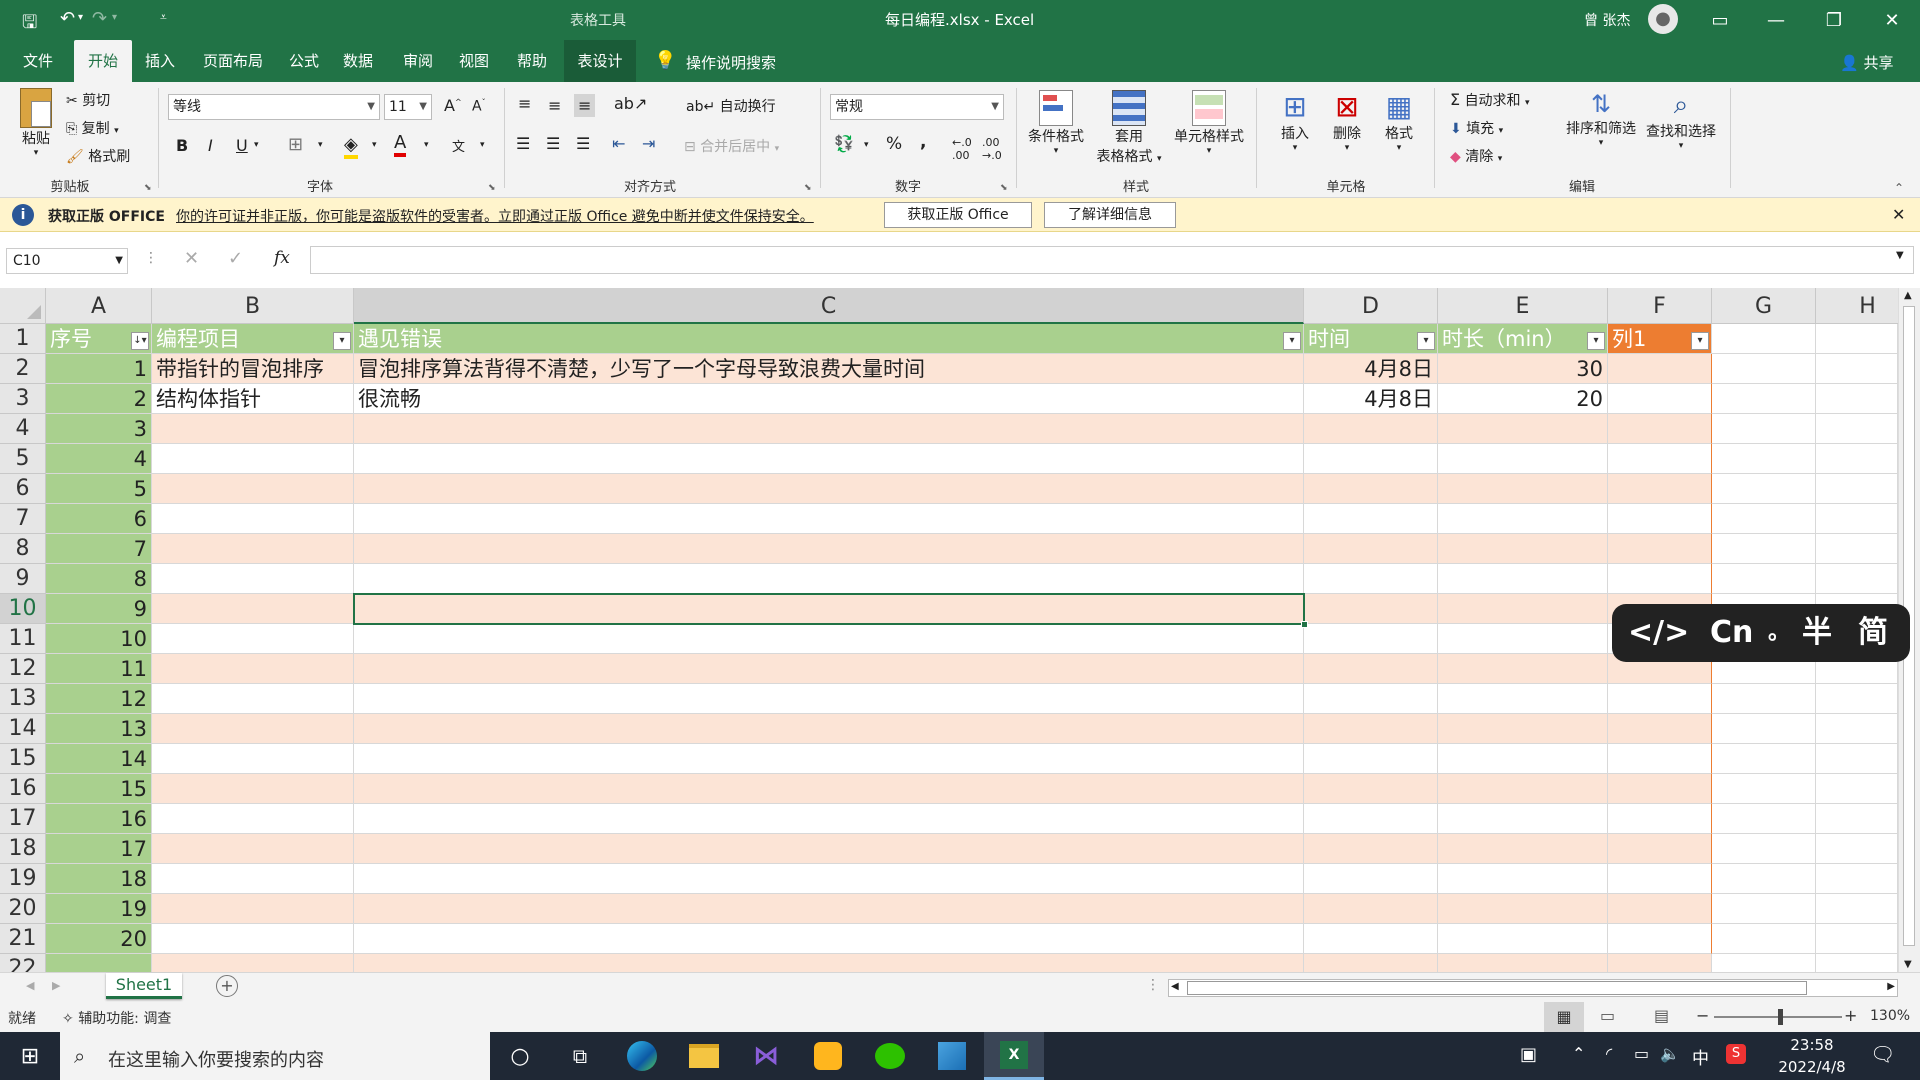 The image size is (1920, 1080). Describe the element at coordinates (1908, 964) in the screenshot. I see `scroll-down-icon: ▼` at that location.